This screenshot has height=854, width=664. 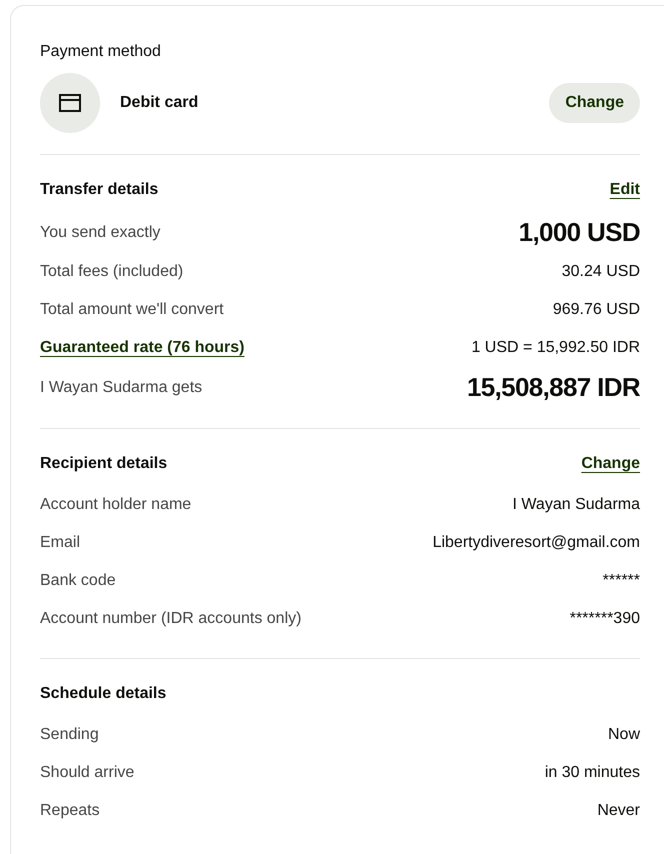 What do you see at coordinates (70, 103) in the screenshot?
I see `card-icon` at bounding box center [70, 103].